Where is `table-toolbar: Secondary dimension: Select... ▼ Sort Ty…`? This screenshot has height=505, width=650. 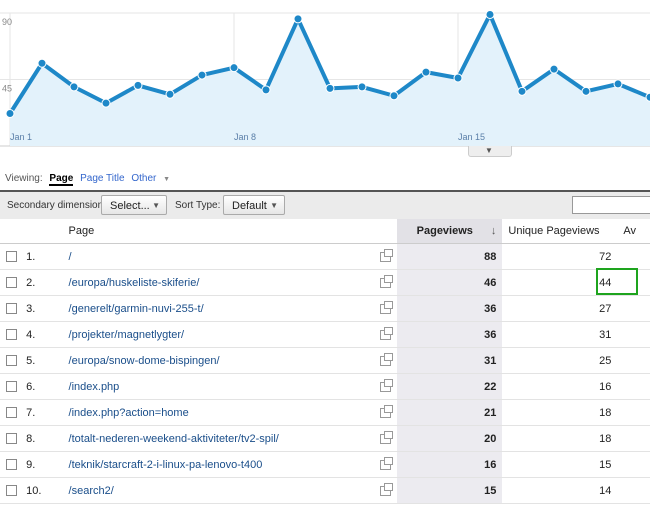
table-toolbar: Secondary dimension: Select... ▼ Sort Ty… is located at coordinates (325, 205).